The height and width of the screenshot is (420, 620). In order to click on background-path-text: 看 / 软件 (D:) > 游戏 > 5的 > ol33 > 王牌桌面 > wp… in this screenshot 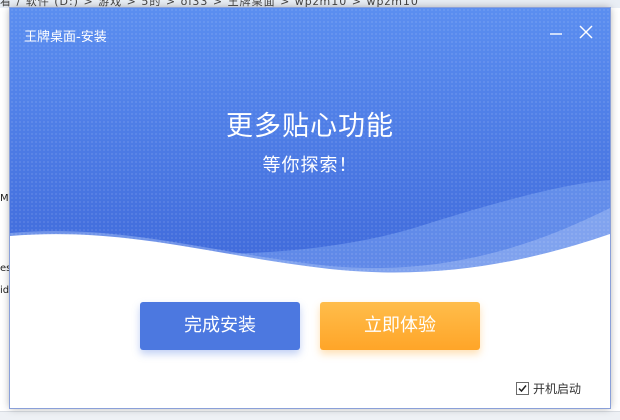, I will do `click(209, 4)`.